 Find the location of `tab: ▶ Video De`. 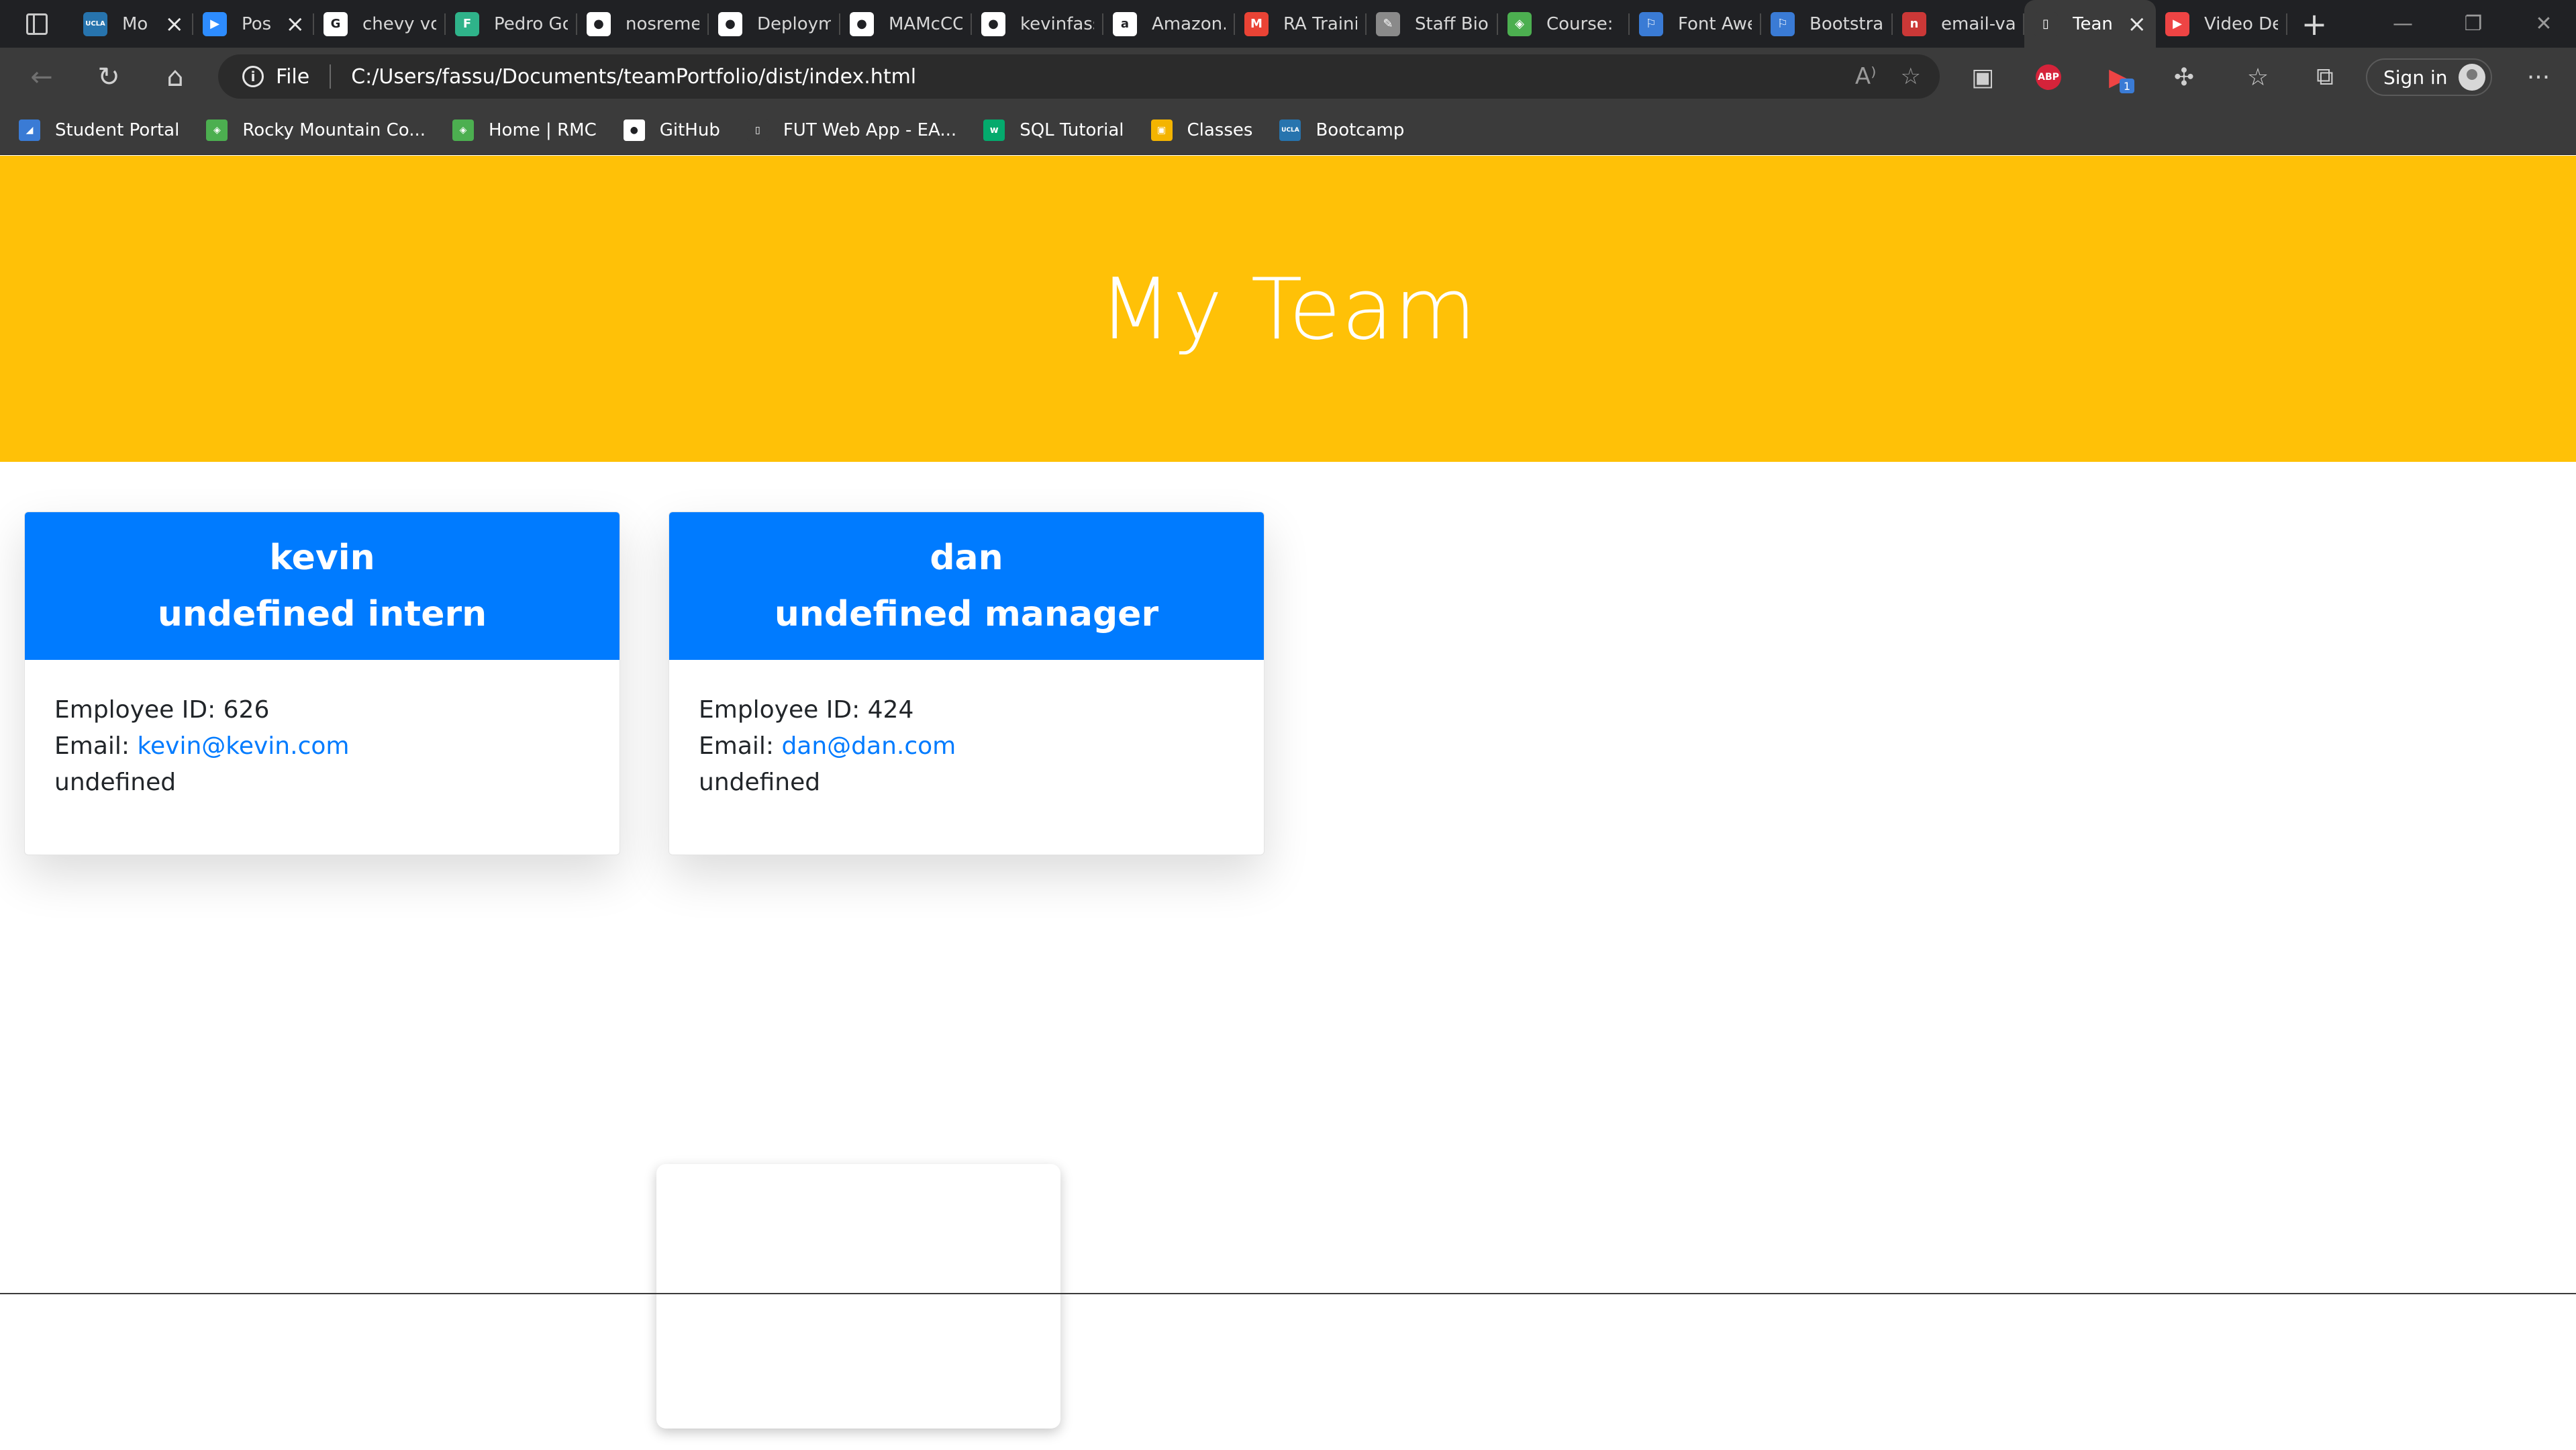

tab: ▶ Video De is located at coordinates (2221, 24).